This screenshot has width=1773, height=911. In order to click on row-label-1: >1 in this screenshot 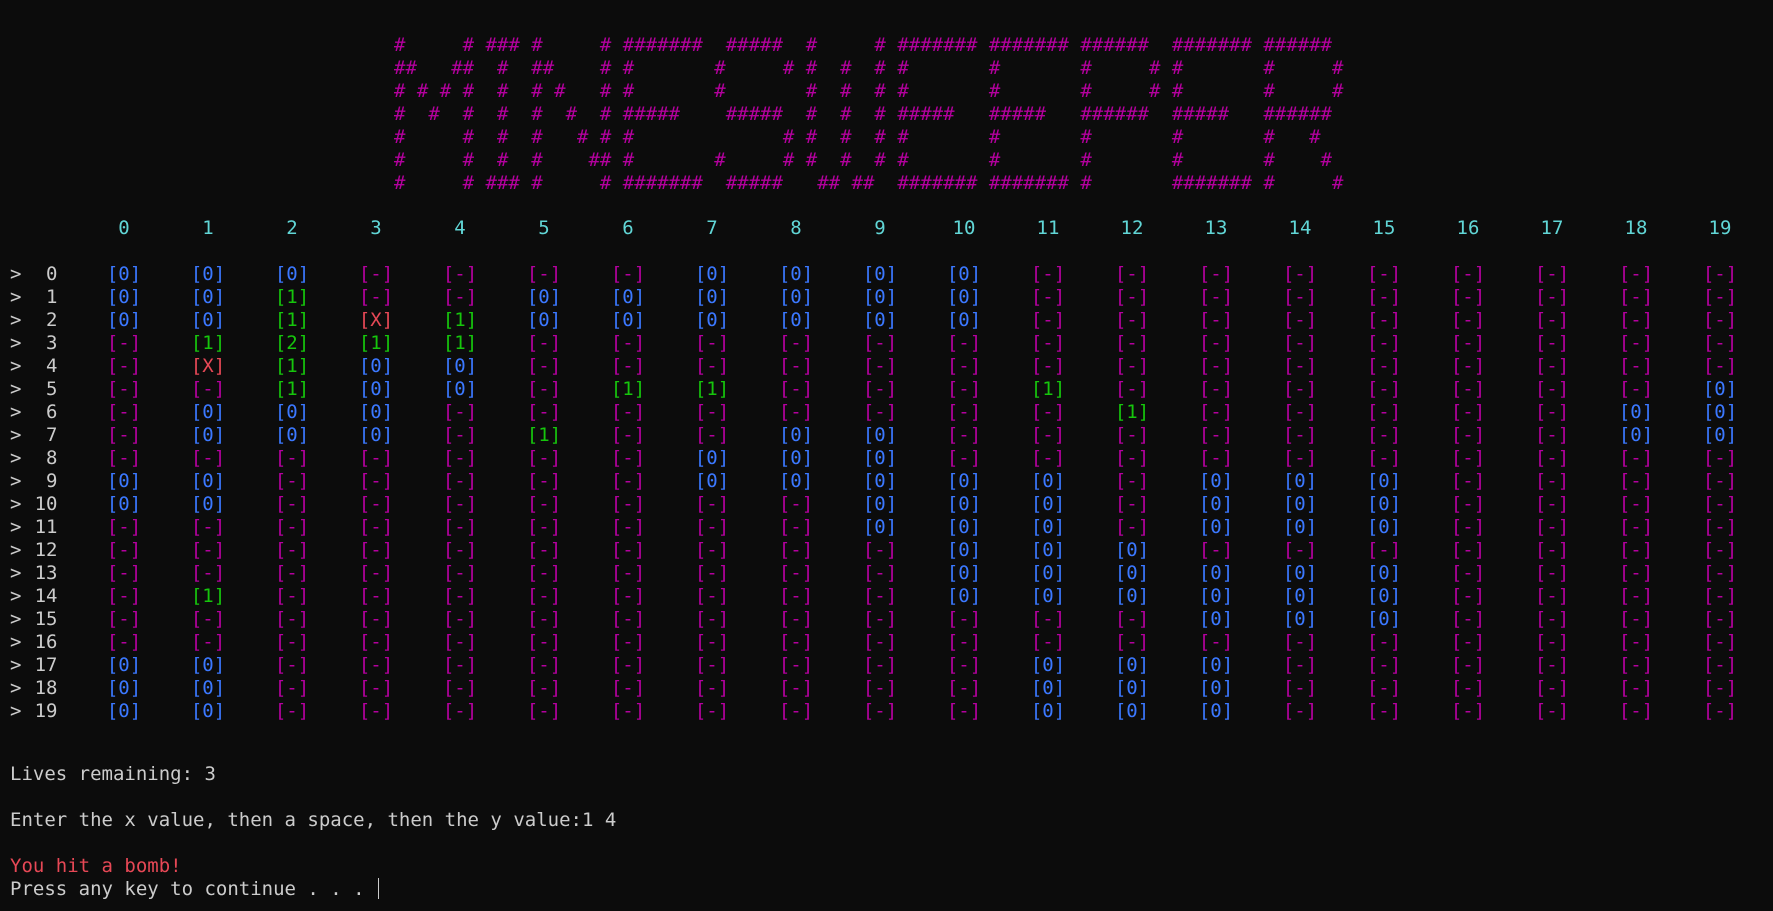, I will do `click(33, 297)`.